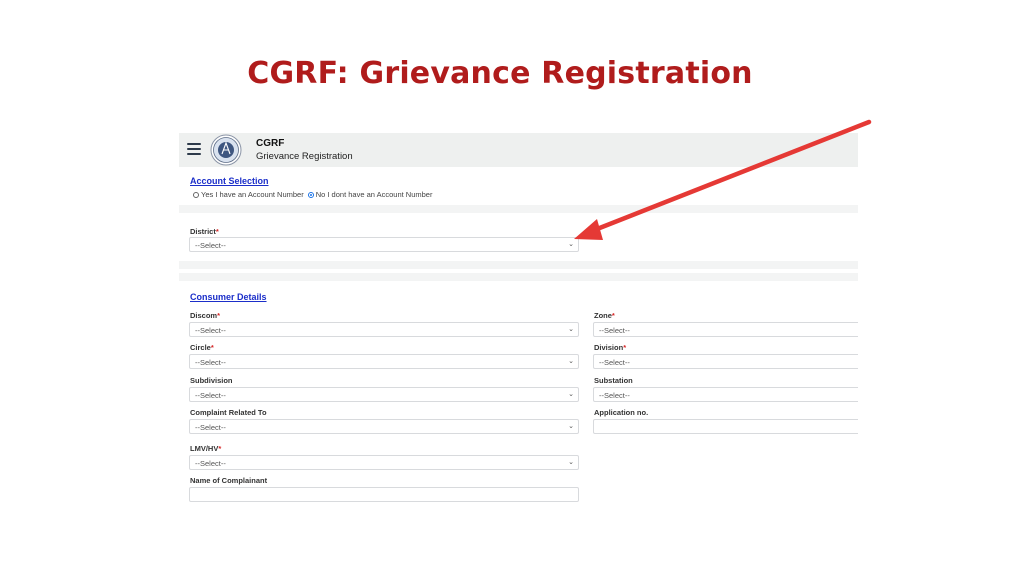  Describe the element at coordinates (588, 229) in the screenshot. I see `arrow-head-icon` at that location.